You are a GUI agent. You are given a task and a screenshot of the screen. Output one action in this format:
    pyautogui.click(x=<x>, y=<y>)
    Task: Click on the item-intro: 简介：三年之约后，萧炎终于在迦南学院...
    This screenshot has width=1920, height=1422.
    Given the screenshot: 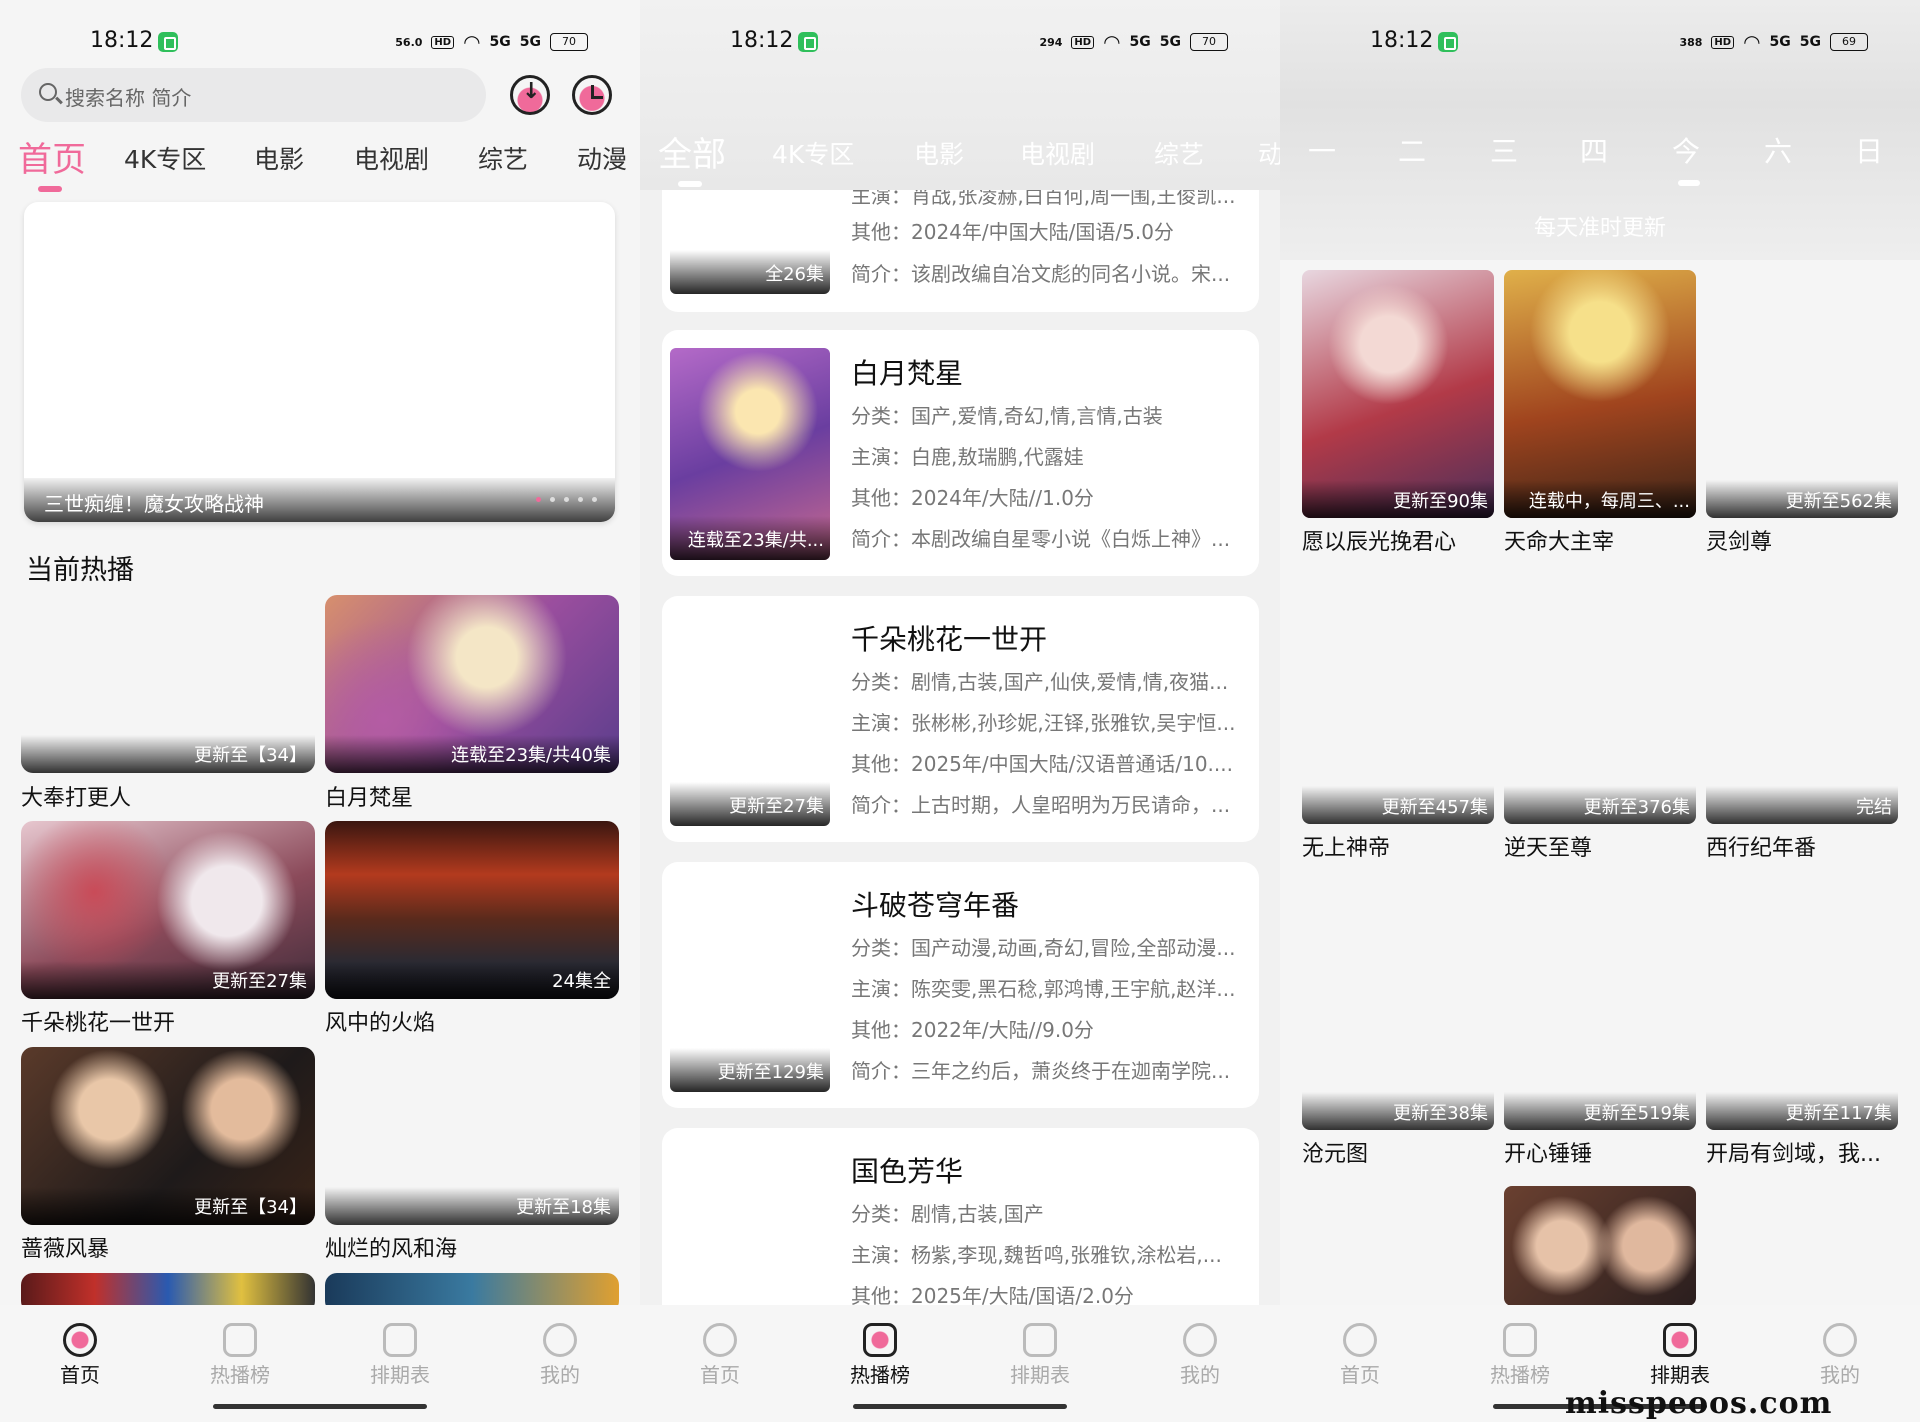 What is the action you would take?
    pyautogui.click(x=1041, y=1071)
    